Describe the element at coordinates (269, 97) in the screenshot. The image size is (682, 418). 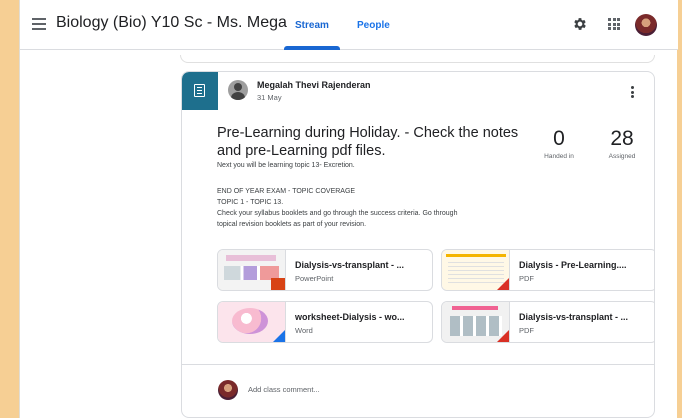
I see `post-date: 31 May` at that location.